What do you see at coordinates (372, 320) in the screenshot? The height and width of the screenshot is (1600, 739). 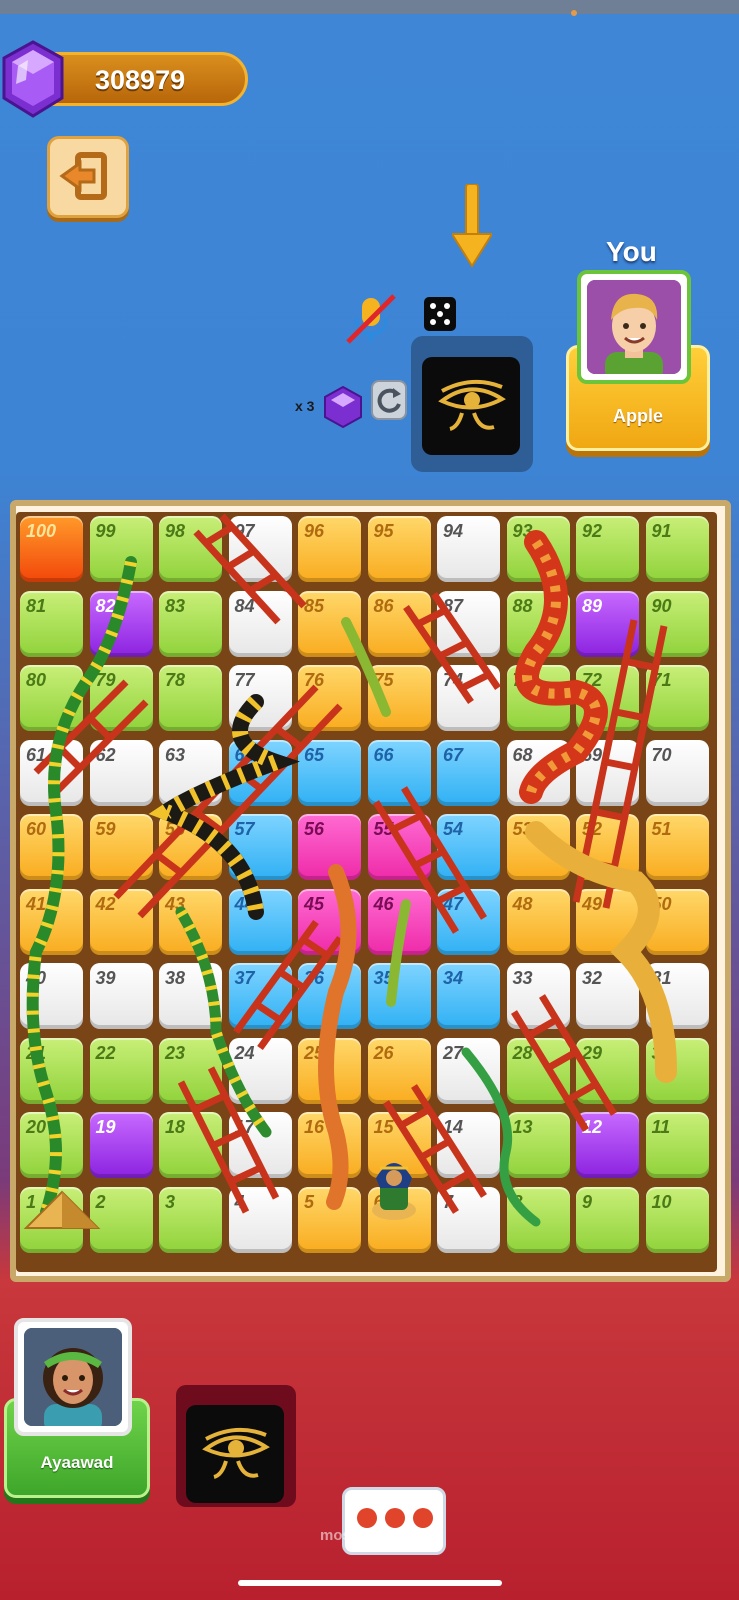 I see `mic-muted-icon` at bounding box center [372, 320].